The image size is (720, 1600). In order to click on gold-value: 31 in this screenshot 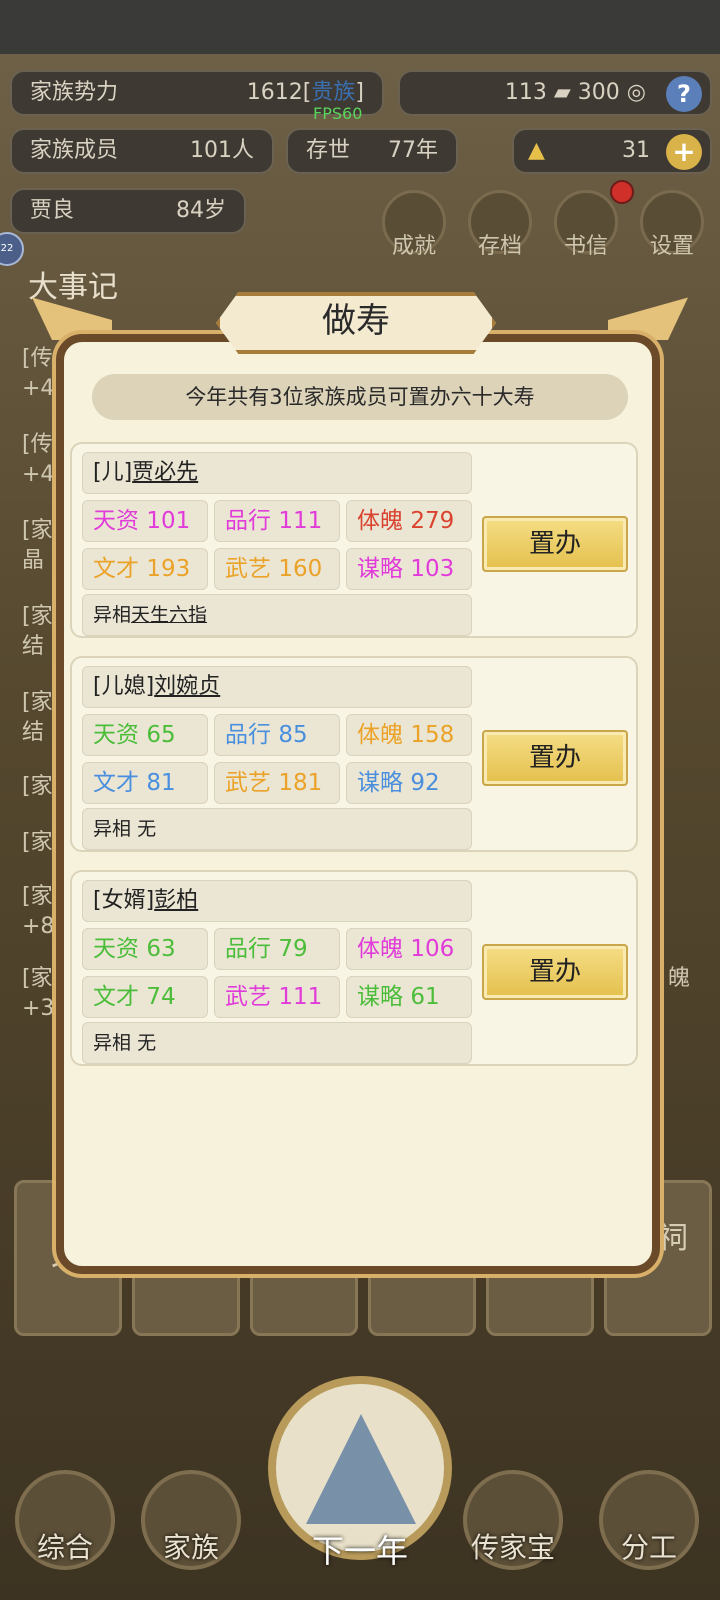, I will do `click(636, 150)`.